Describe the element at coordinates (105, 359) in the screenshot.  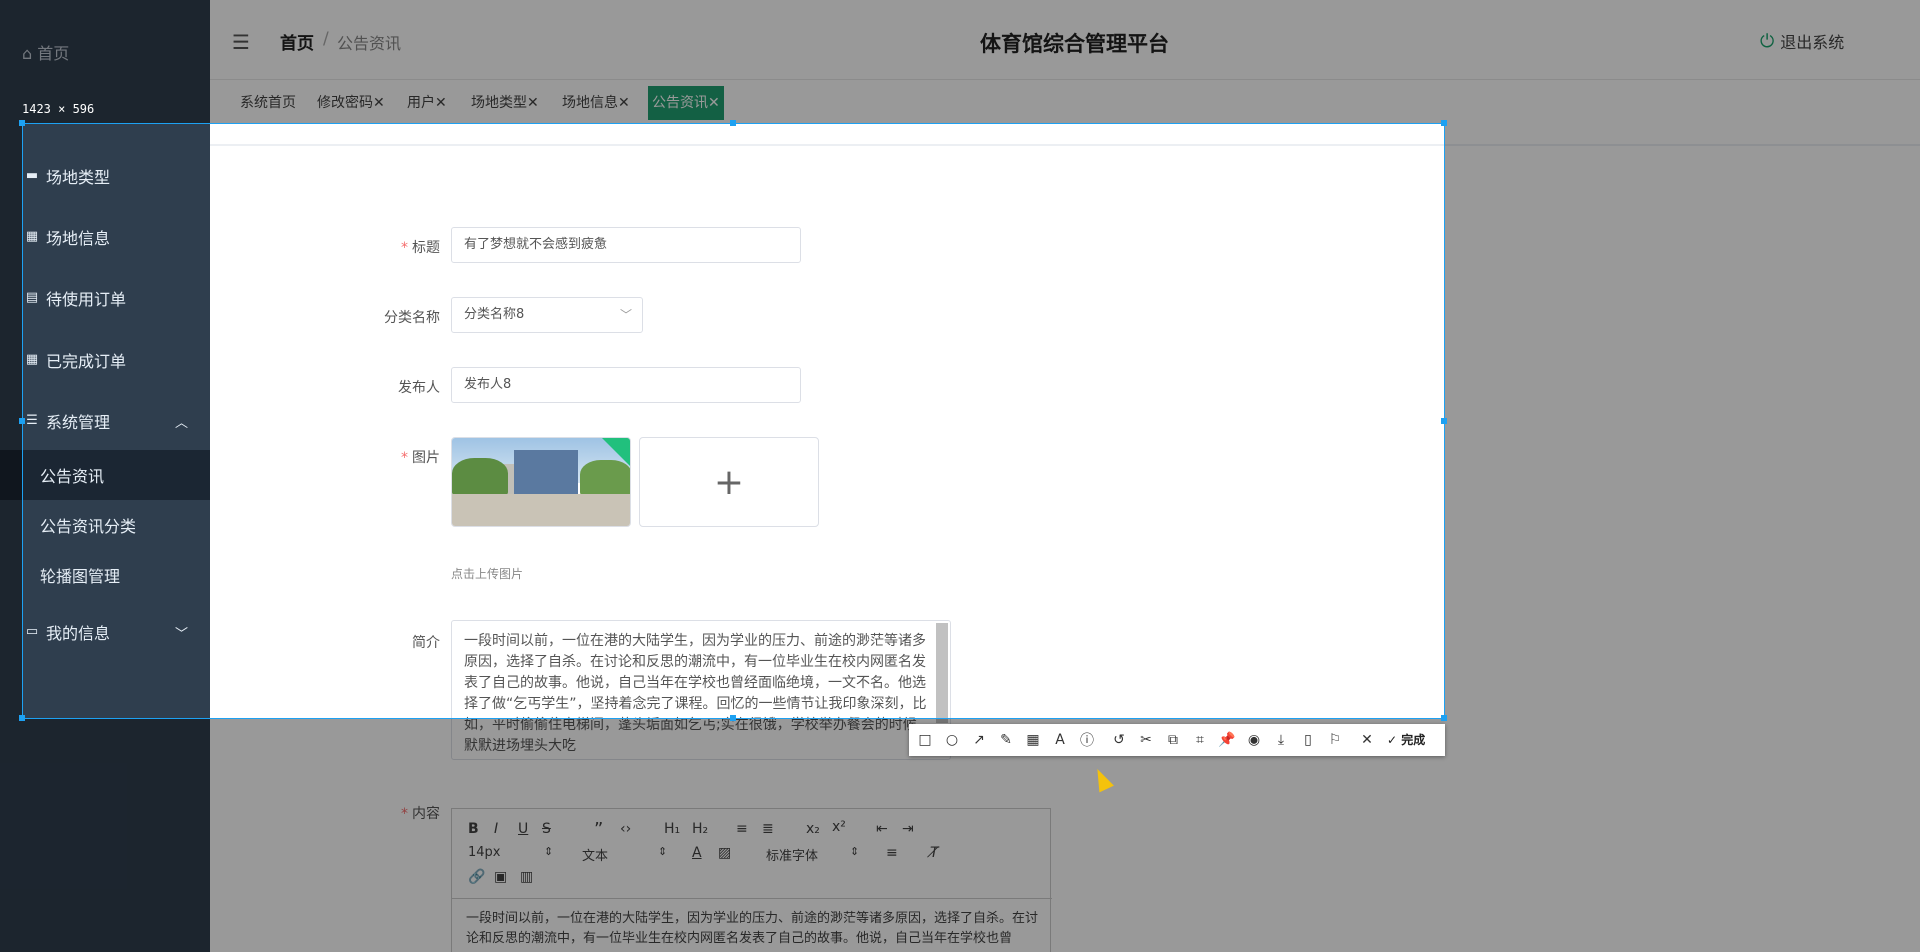
I see `sidebar-item-completed-orders: ▦ 已完成订单` at that location.